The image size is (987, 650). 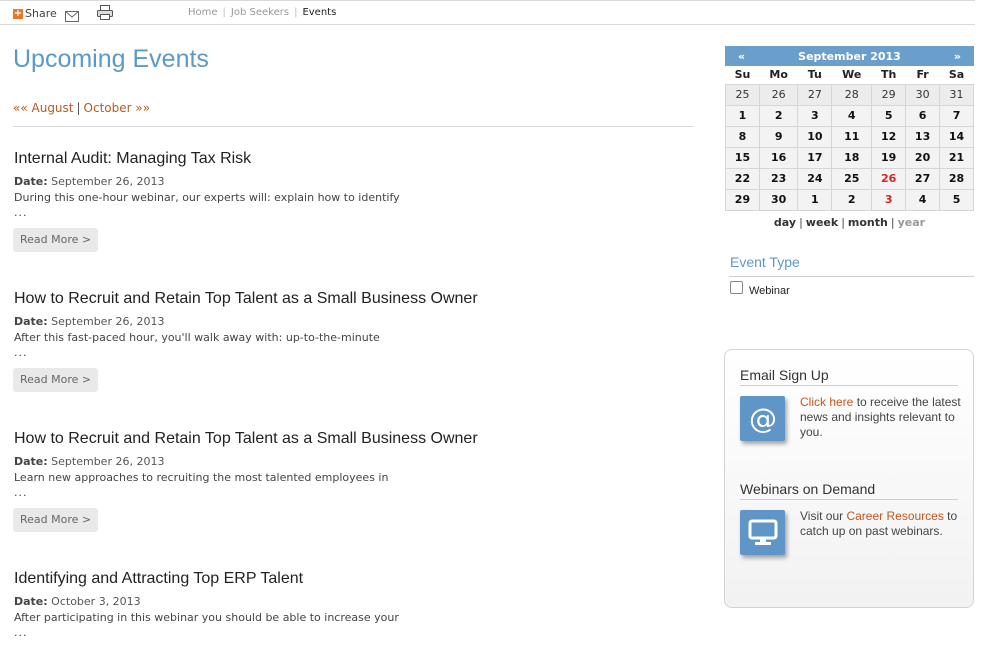 What do you see at coordinates (852, 75) in the screenshot?
I see `weekday-label: We` at bounding box center [852, 75].